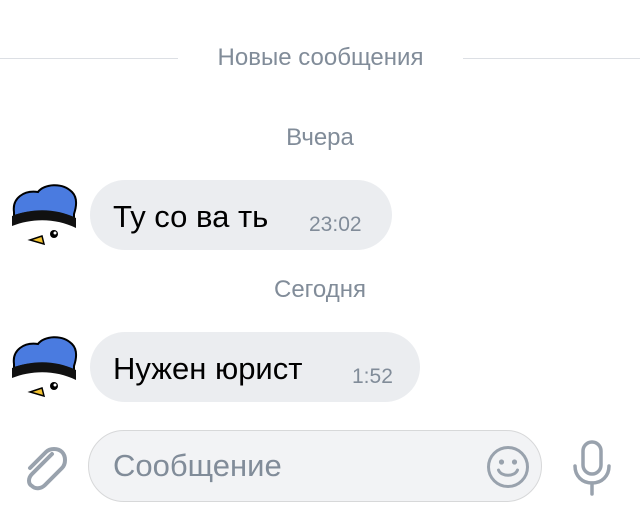 The image size is (640, 514). I want to click on attach-button, so click(45, 467).